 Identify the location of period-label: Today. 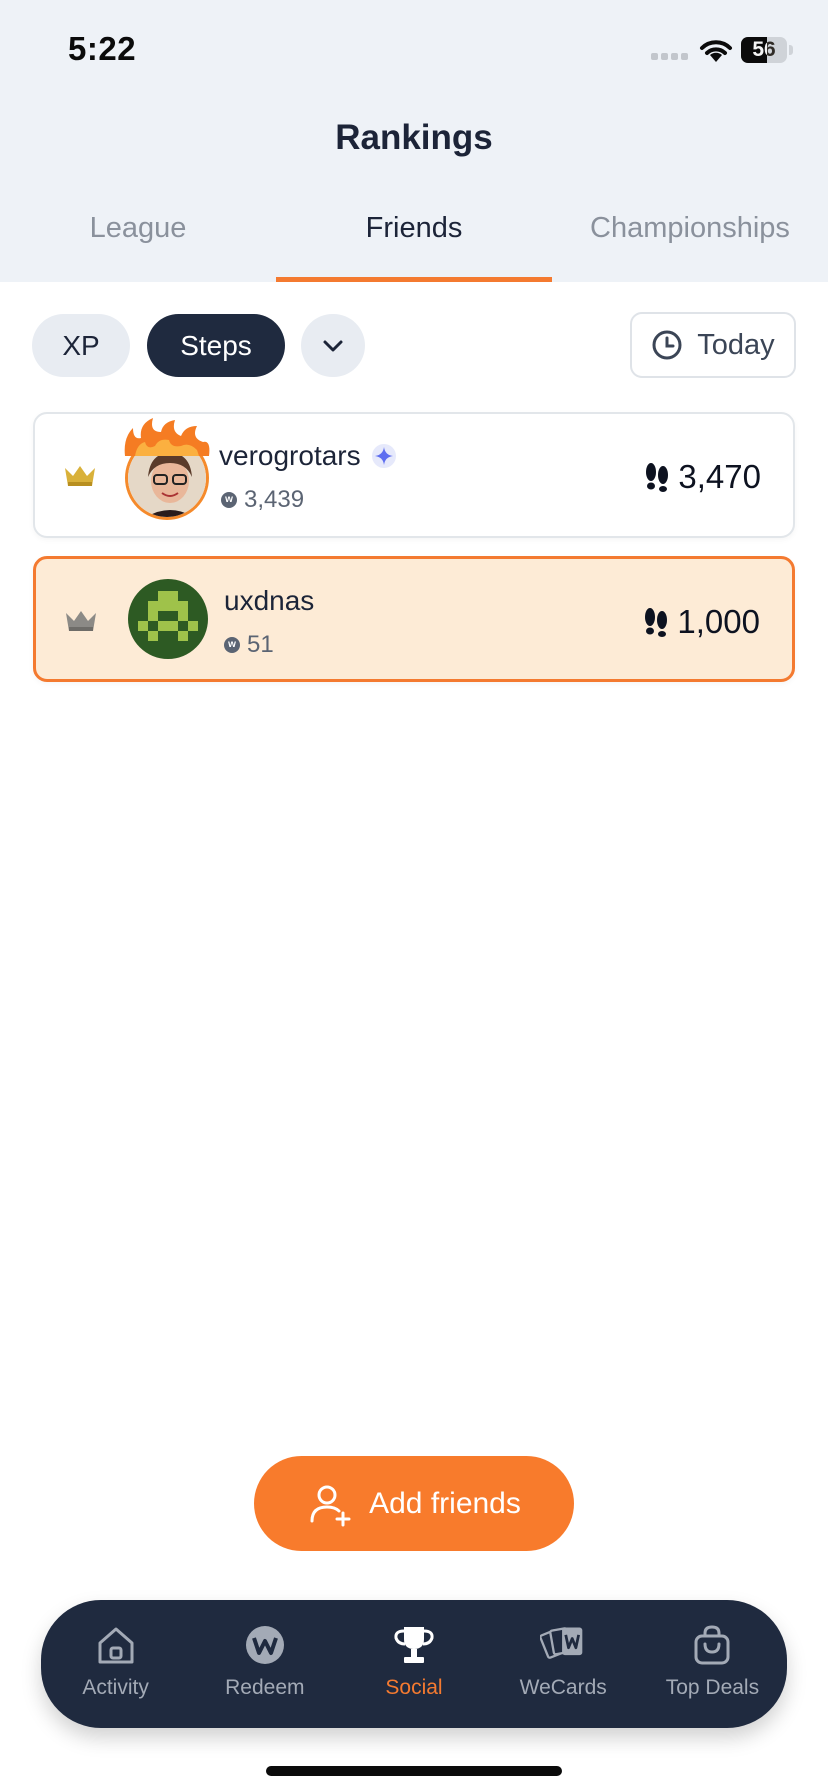
(736, 344).